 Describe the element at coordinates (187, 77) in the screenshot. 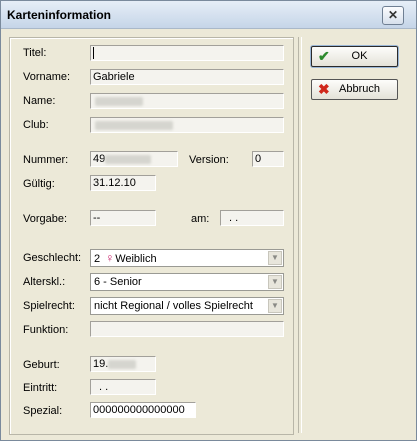

I see `vorname-field: Gabriele` at that location.